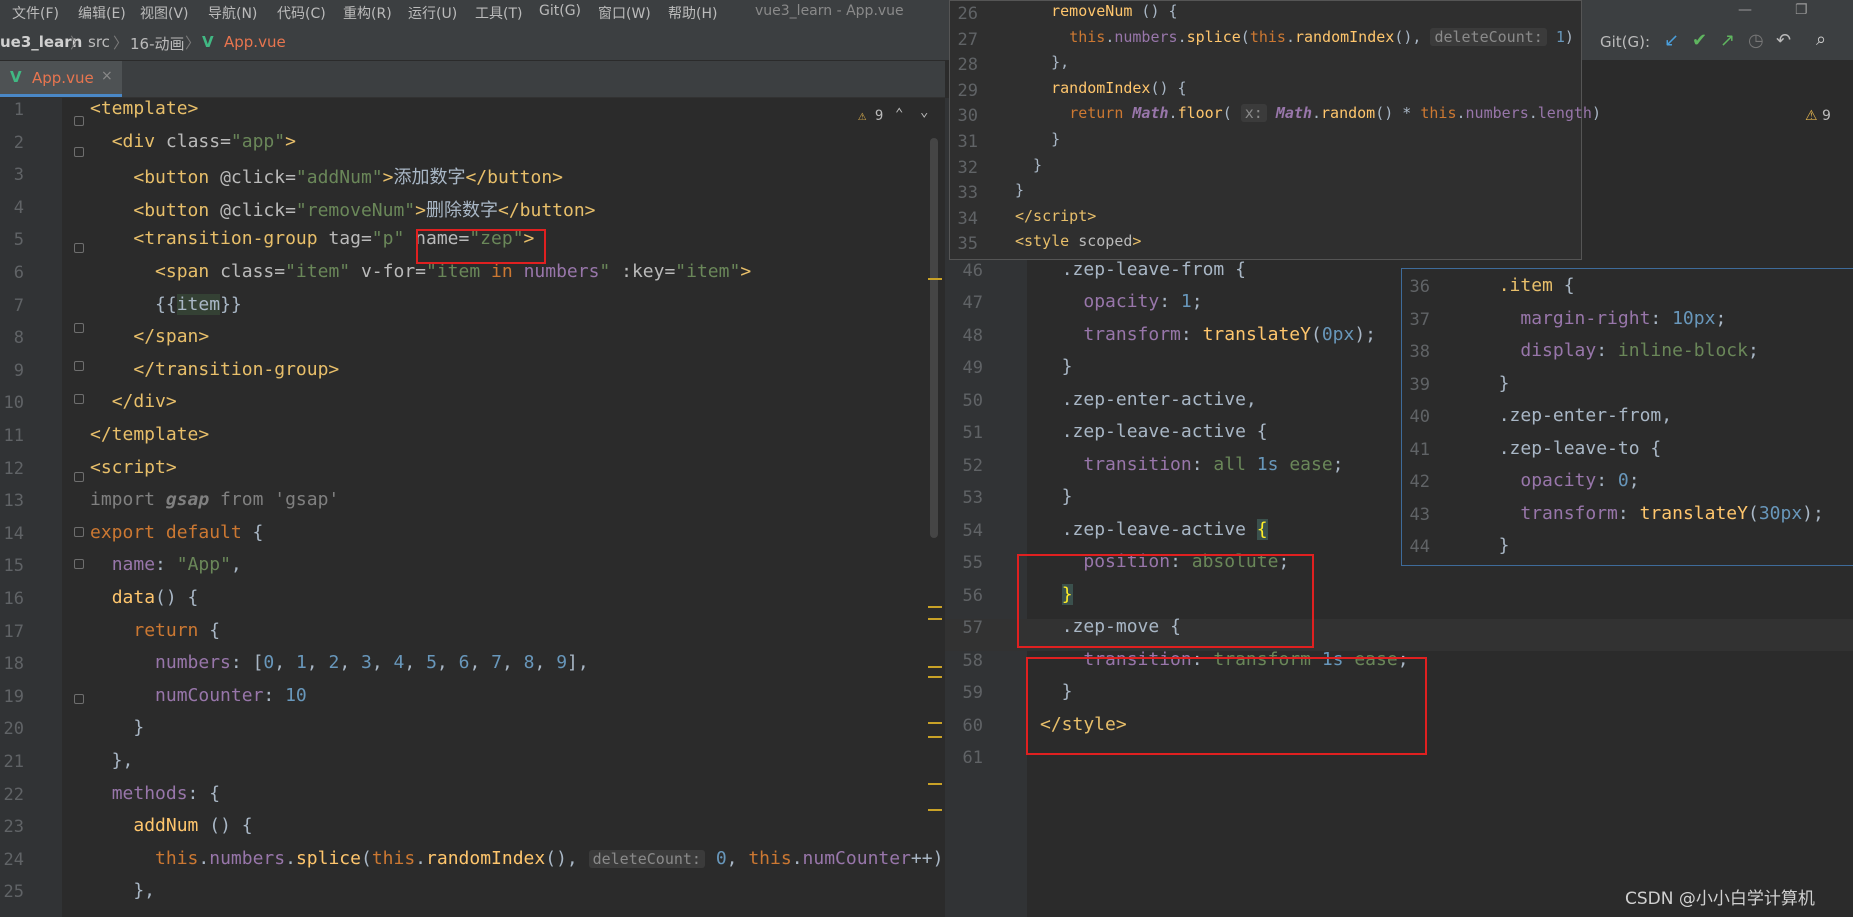 Image resolution: width=1853 pixels, height=917 pixels. What do you see at coordinates (1601, 318) in the screenshot?
I see `code-line: margin-right: 10px;` at bounding box center [1601, 318].